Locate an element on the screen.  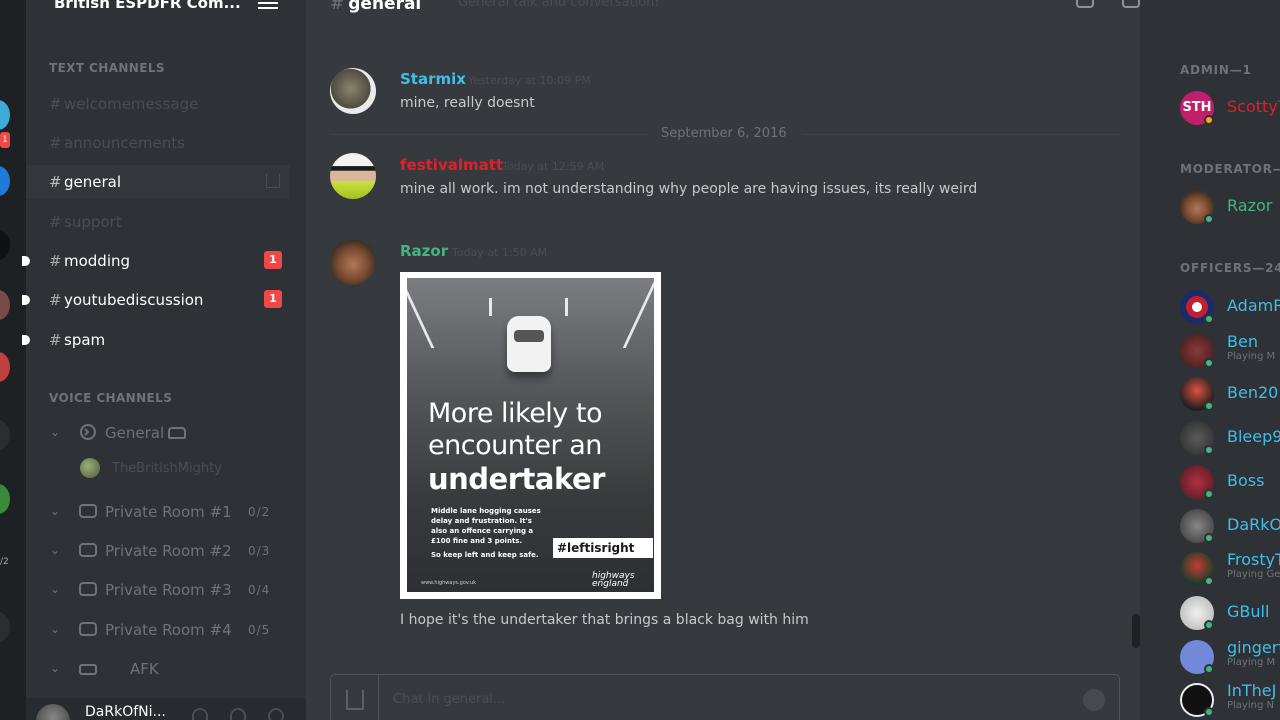
member-item: InTheJ Playing N is located at coordinates (1230, 700).